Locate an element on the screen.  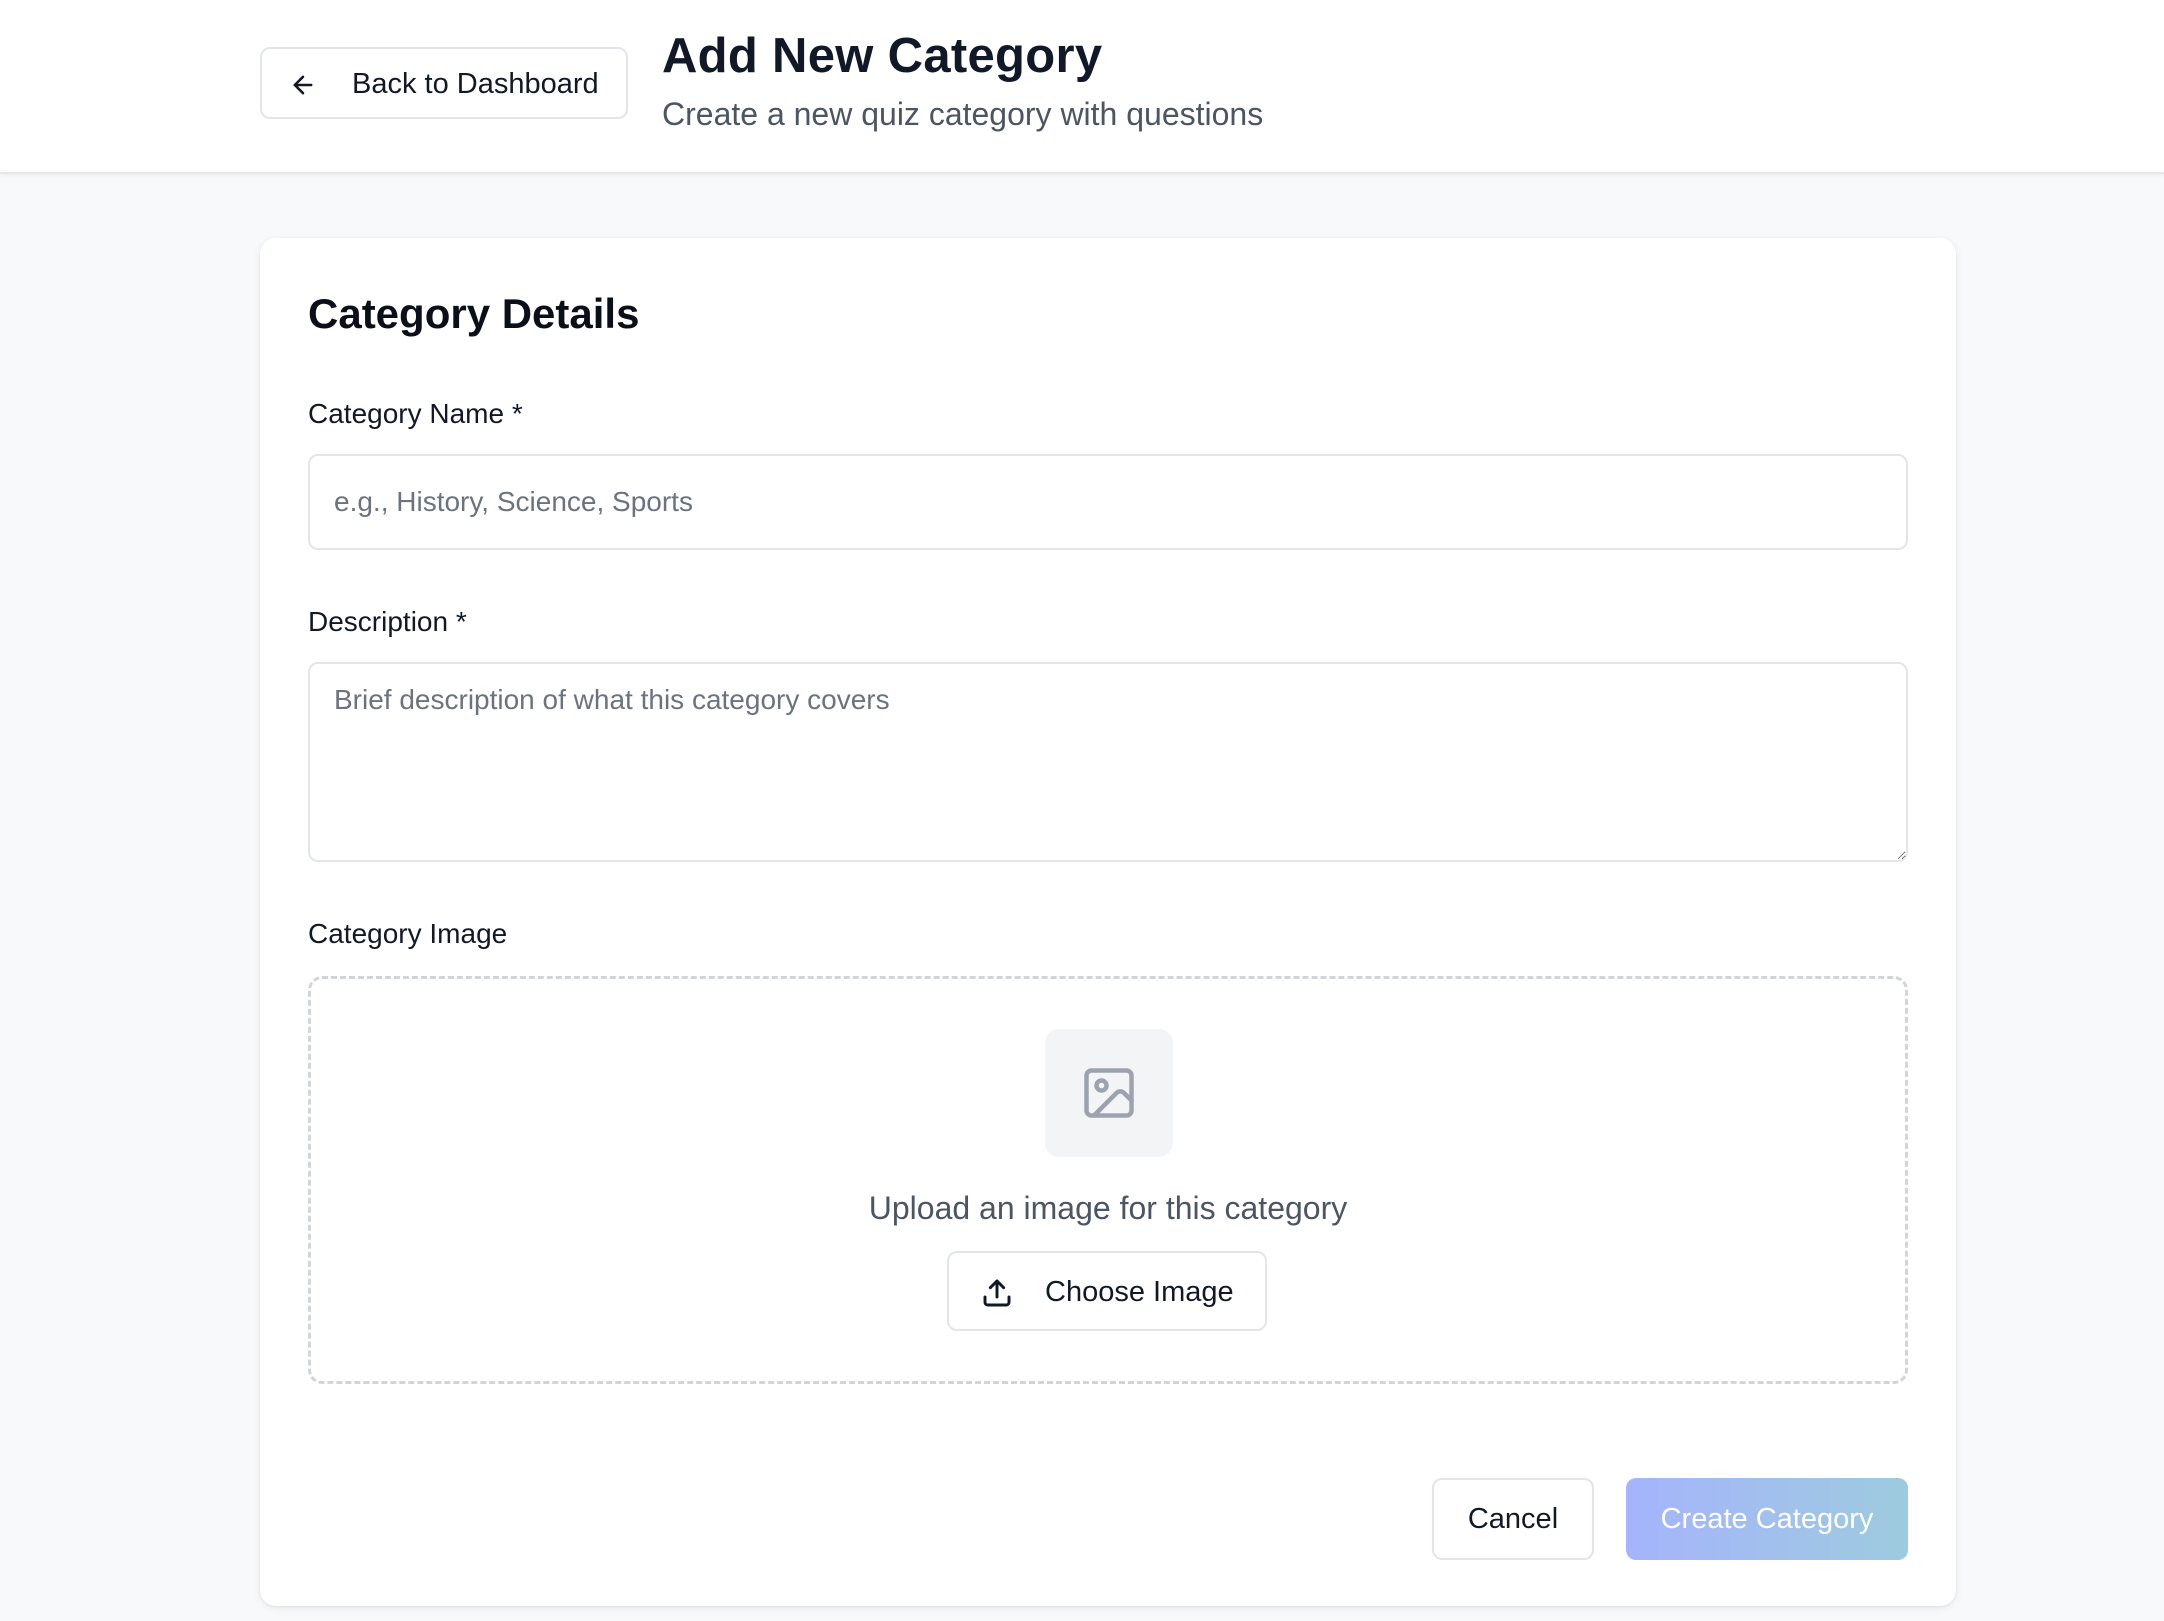
cancel-button: Cancel is located at coordinates (1513, 1519).